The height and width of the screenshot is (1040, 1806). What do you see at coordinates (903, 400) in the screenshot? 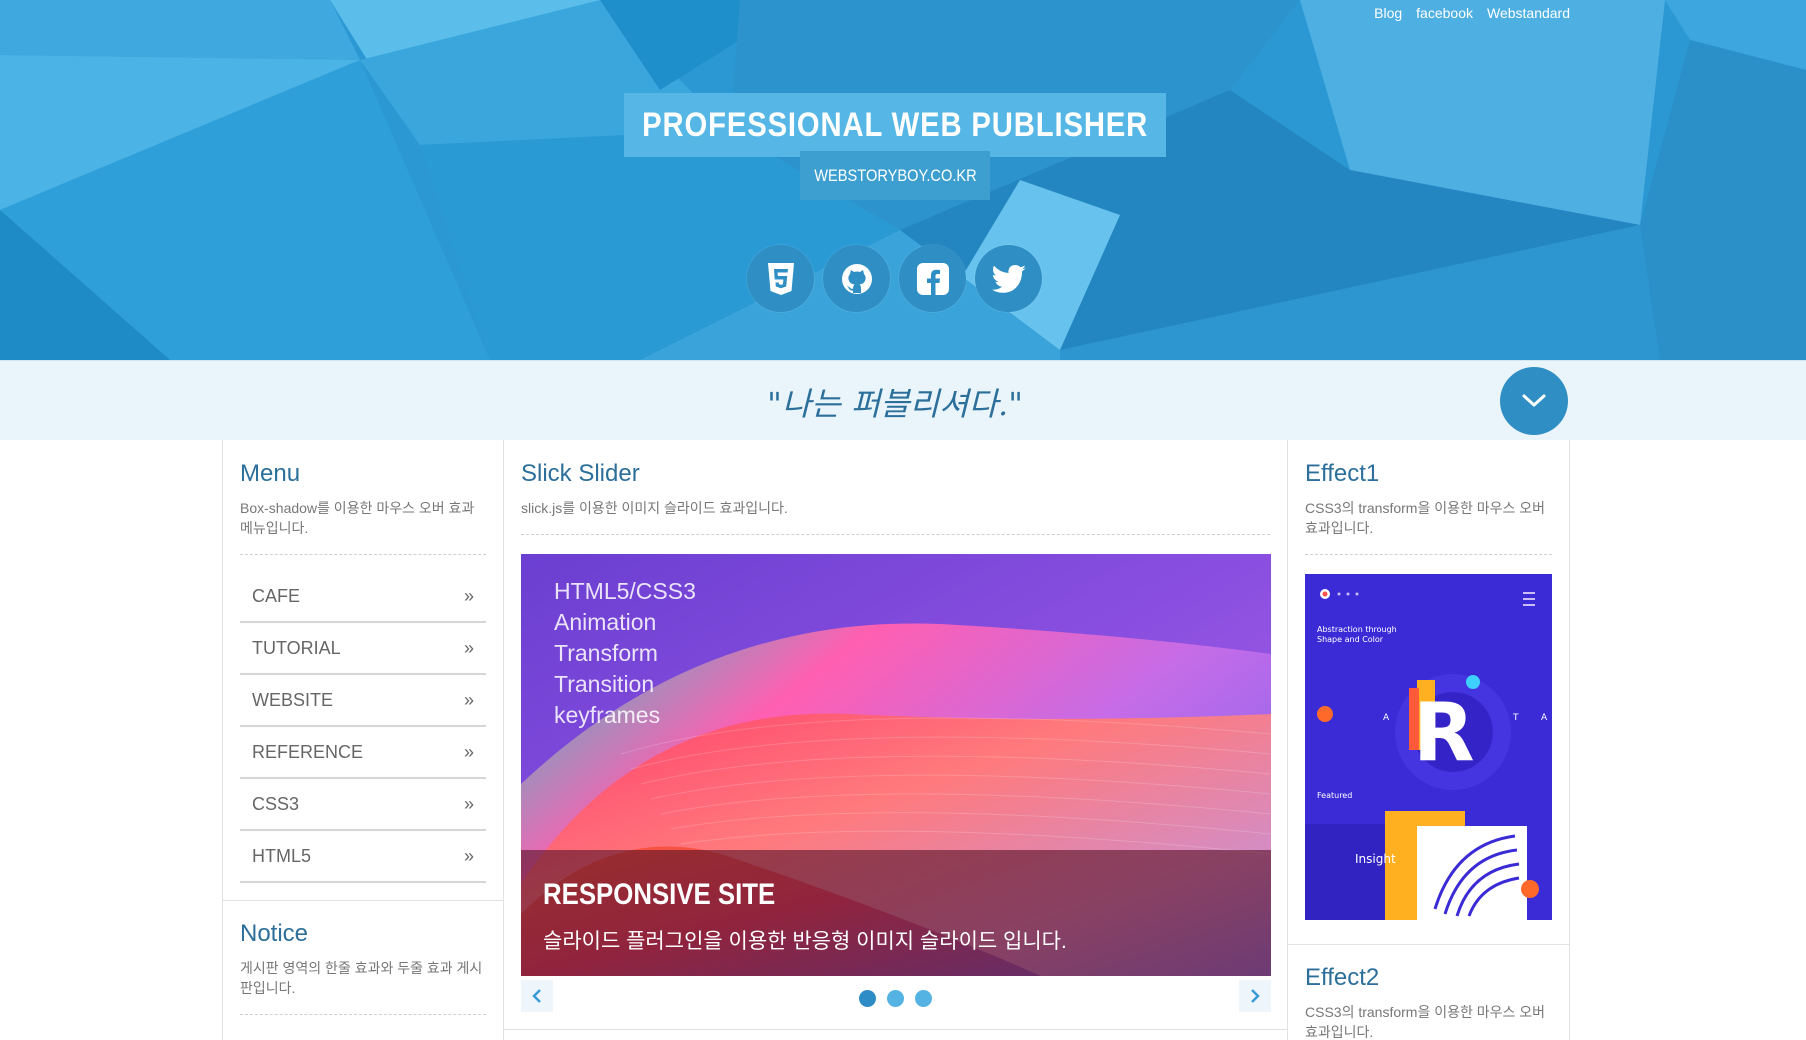
I see `quote-bar: "나는 퍼블리셔다."` at bounding box center [903, 400].